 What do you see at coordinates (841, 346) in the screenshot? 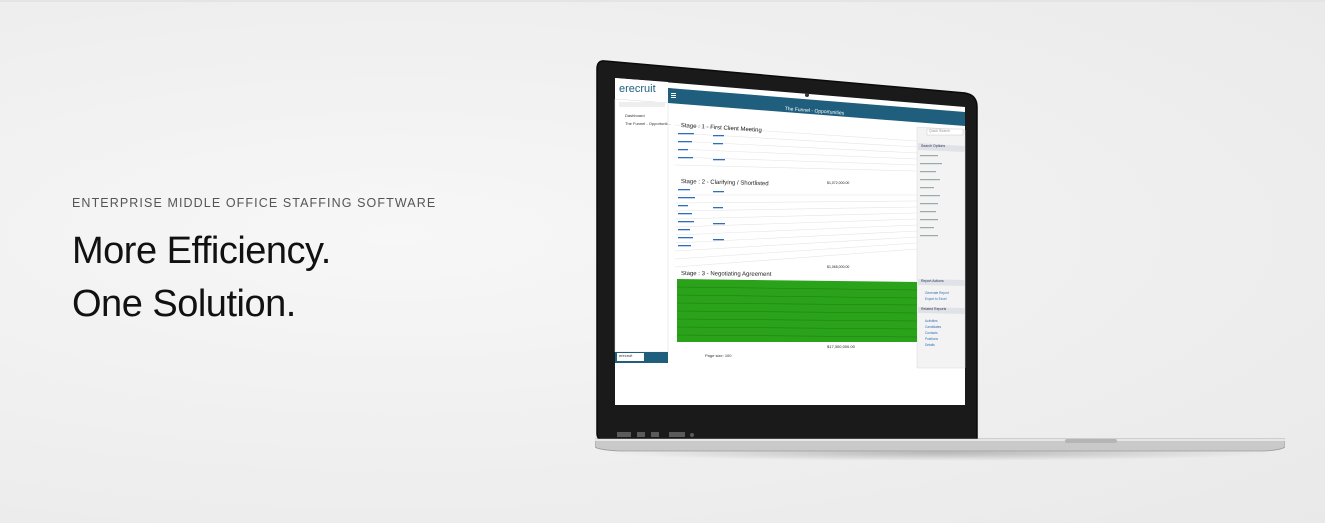
I see `stage-3-total: $17,300,000.00` at bounding box center [841, 346].